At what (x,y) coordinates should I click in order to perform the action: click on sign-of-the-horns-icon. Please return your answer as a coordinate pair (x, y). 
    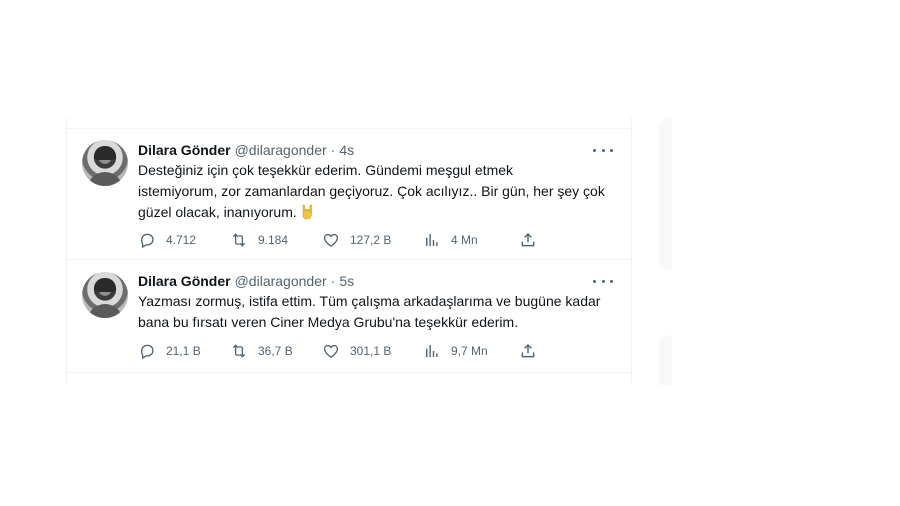
    Looking at the image, I should click on (308, 212).